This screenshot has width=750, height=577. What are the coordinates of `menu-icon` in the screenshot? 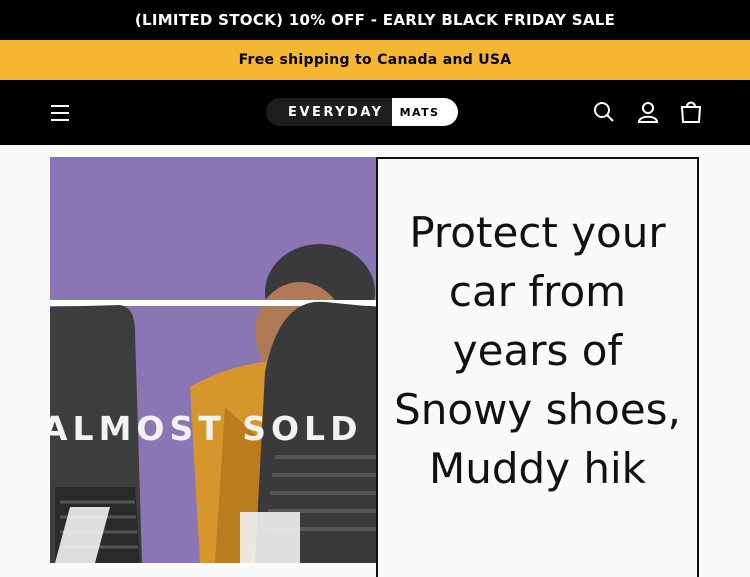 It's located at (60, 113).